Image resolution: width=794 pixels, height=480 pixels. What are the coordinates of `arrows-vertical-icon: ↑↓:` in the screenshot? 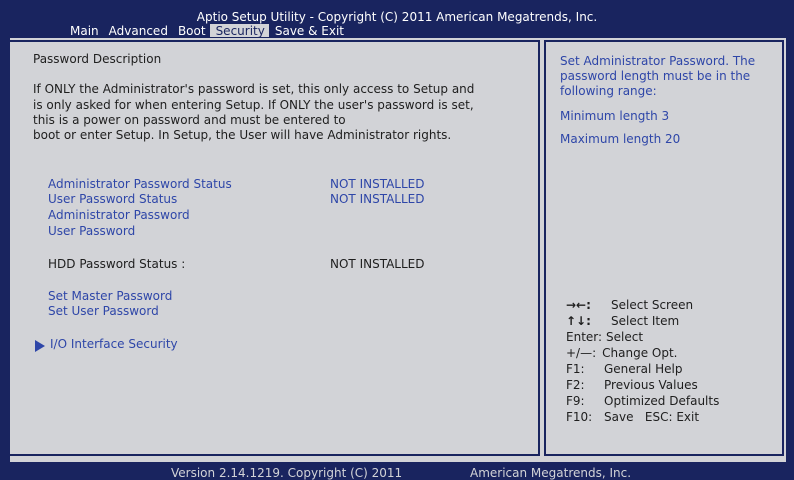 It's located at (578, 321).